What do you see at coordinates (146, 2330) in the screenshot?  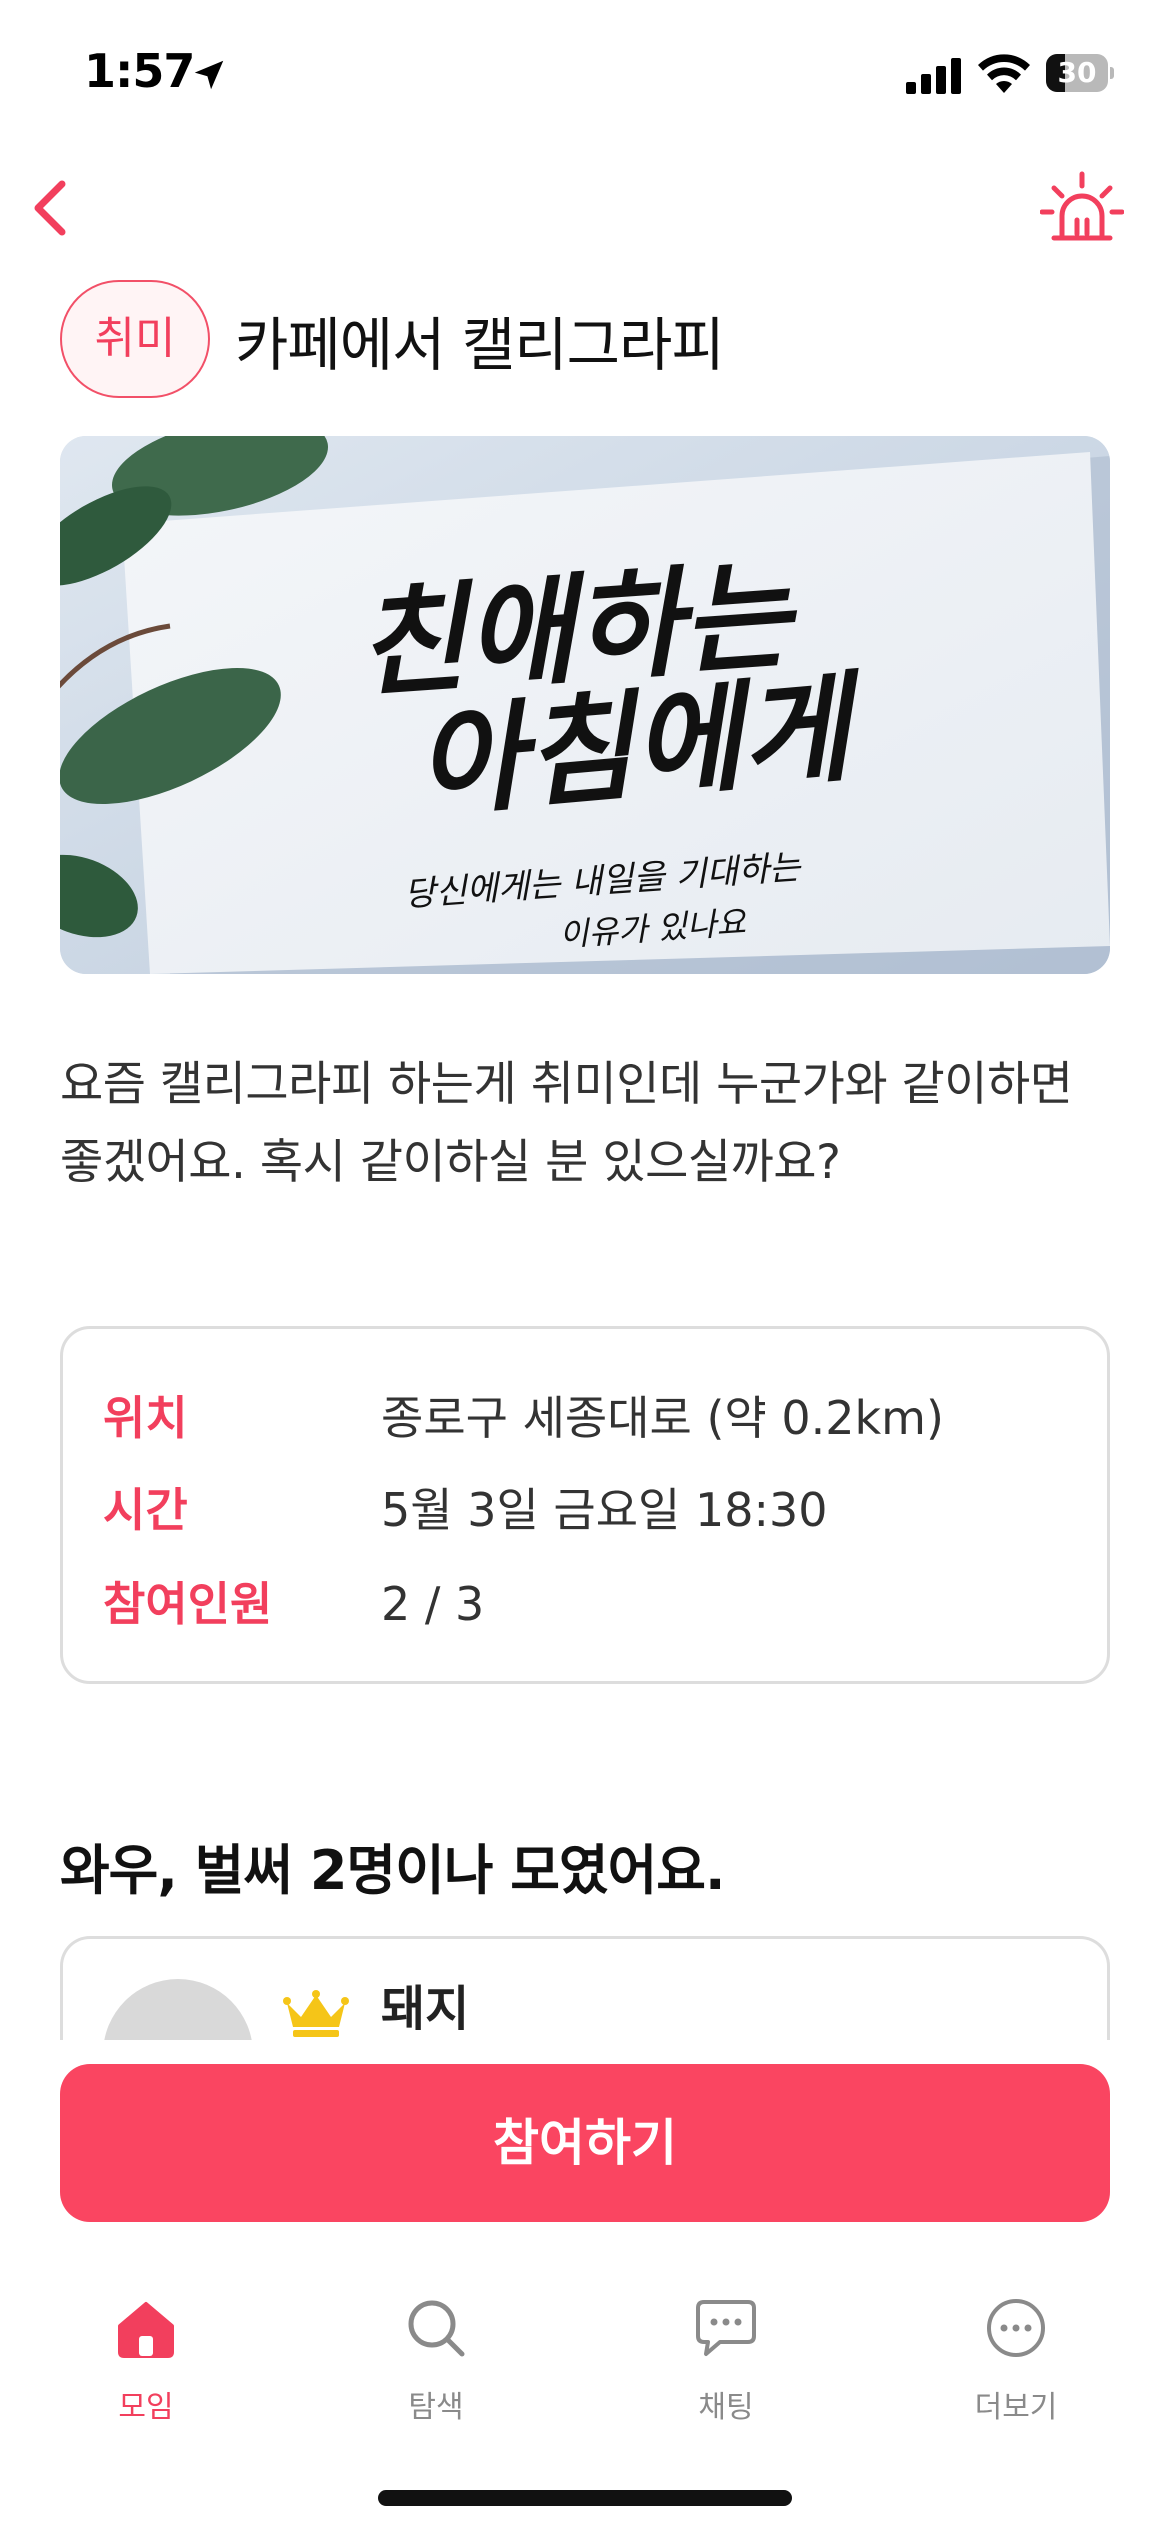 I see `home-icon` at bounding box center [146, 2330].